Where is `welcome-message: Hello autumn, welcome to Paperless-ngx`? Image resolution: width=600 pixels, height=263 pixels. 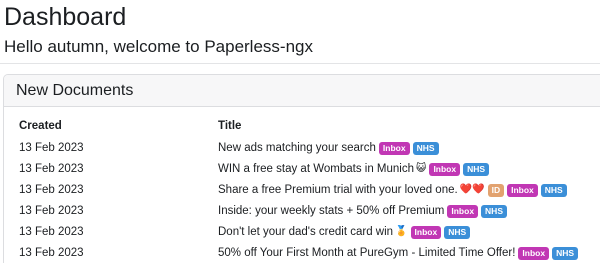 welcome-message: Hello autumn, welcome to Paperless-ngx is located at coordinates (158, 46).